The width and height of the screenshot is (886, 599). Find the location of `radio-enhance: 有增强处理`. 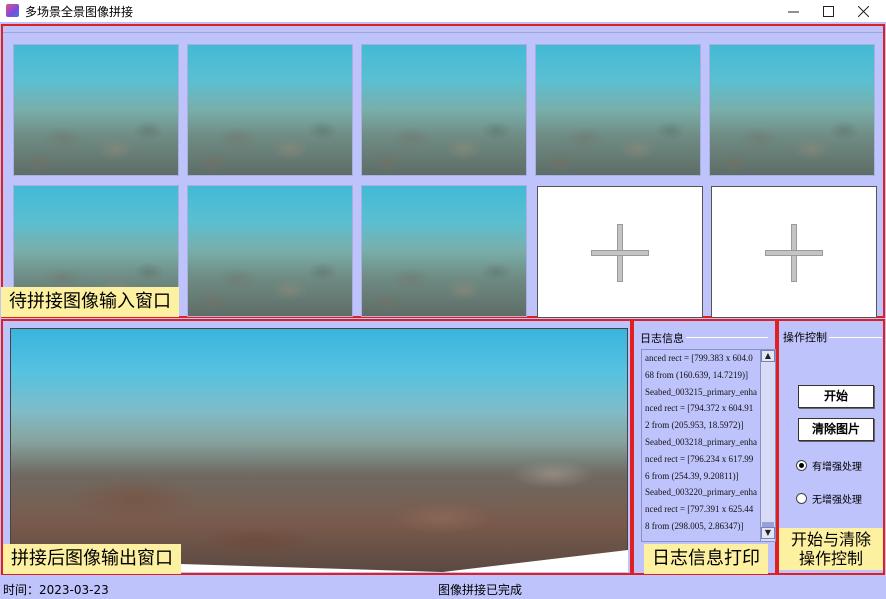

radio-enhance: 有增强处理 is located at coordinates (829, 465).